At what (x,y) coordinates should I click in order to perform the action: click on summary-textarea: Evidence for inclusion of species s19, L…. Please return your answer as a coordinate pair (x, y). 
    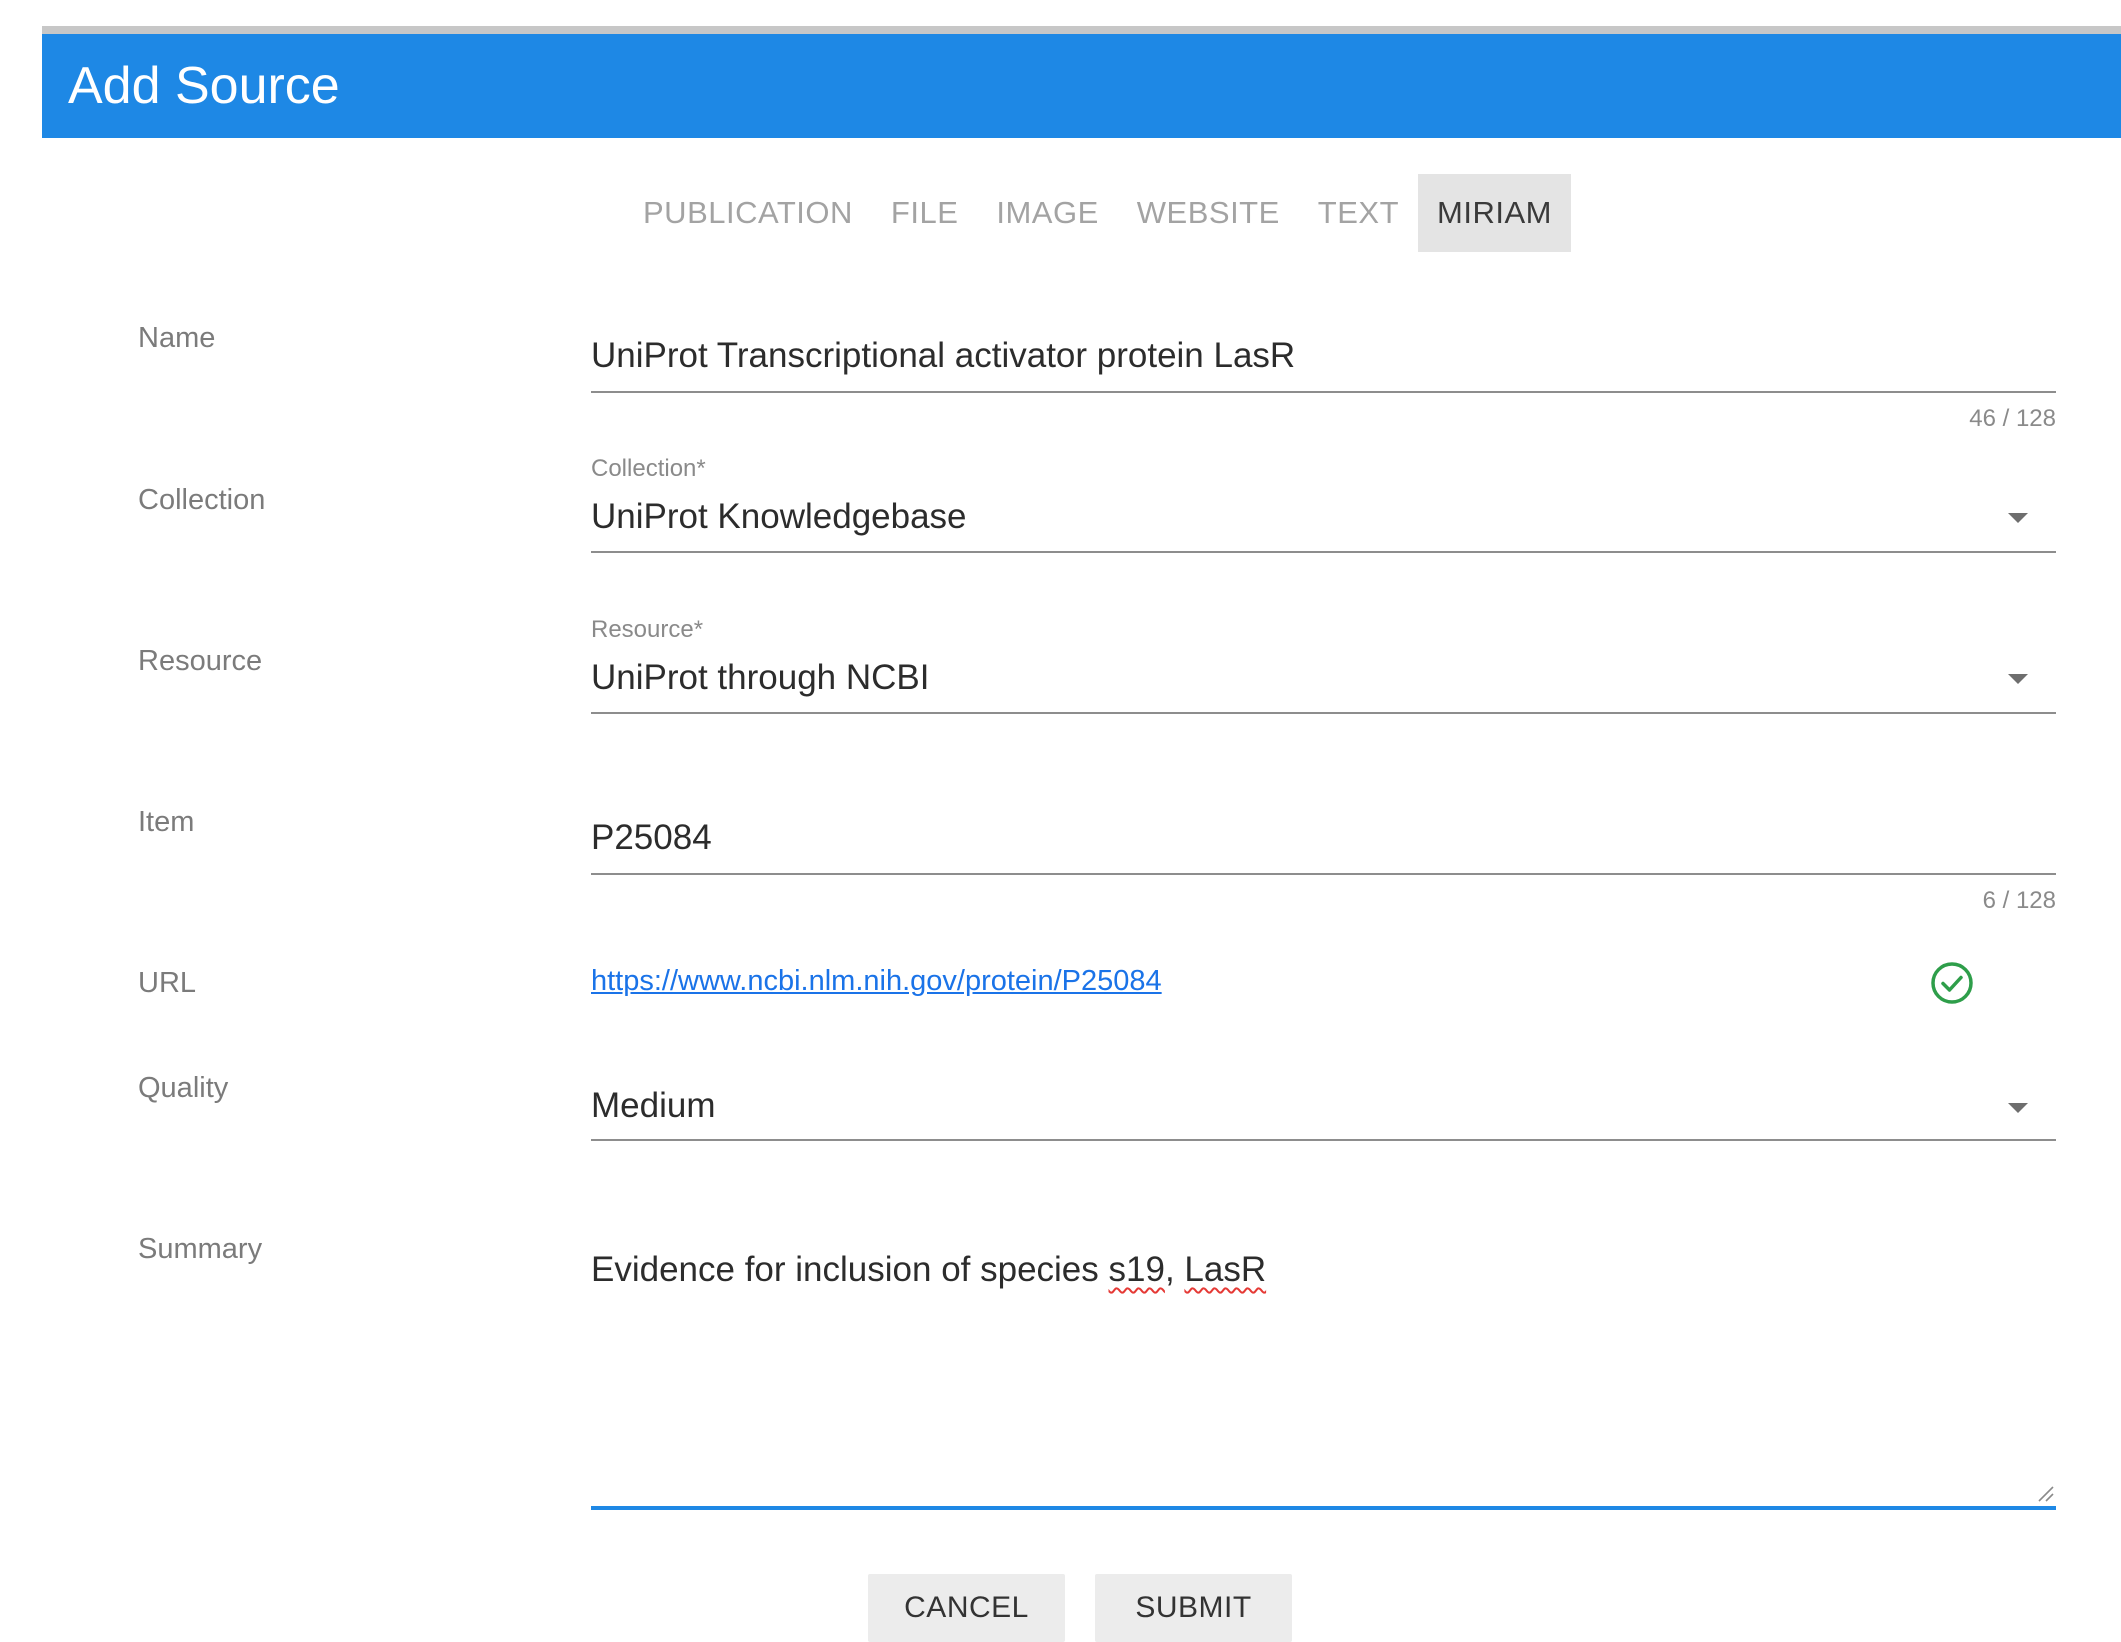
    Looking at the image, I should click on (1323, 1365).